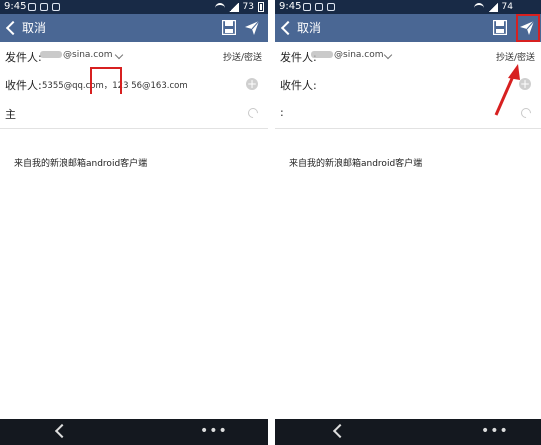 This screenshot has height=445, width=541. Describe the element at coordinates (271, 222) in the screenshot. I see `divider` at that location.